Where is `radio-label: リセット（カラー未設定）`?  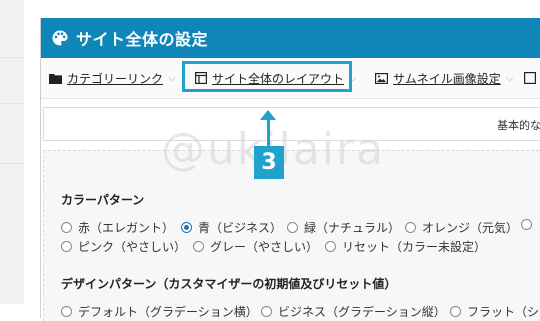 radio-label: リセット（カラー未設定） is located at coordinates (414, 247).